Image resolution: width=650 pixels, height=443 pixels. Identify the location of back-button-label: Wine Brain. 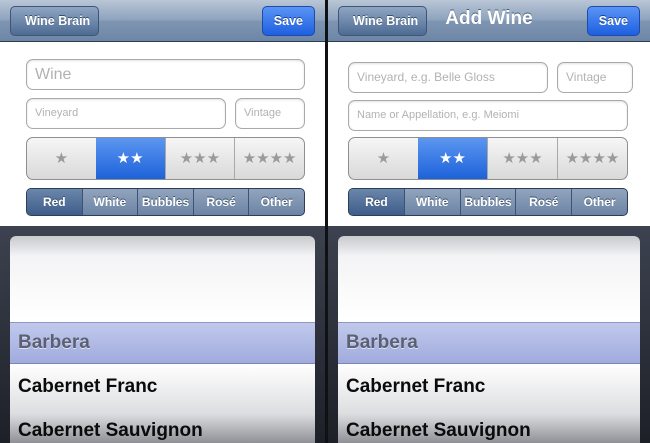
(58, 21).